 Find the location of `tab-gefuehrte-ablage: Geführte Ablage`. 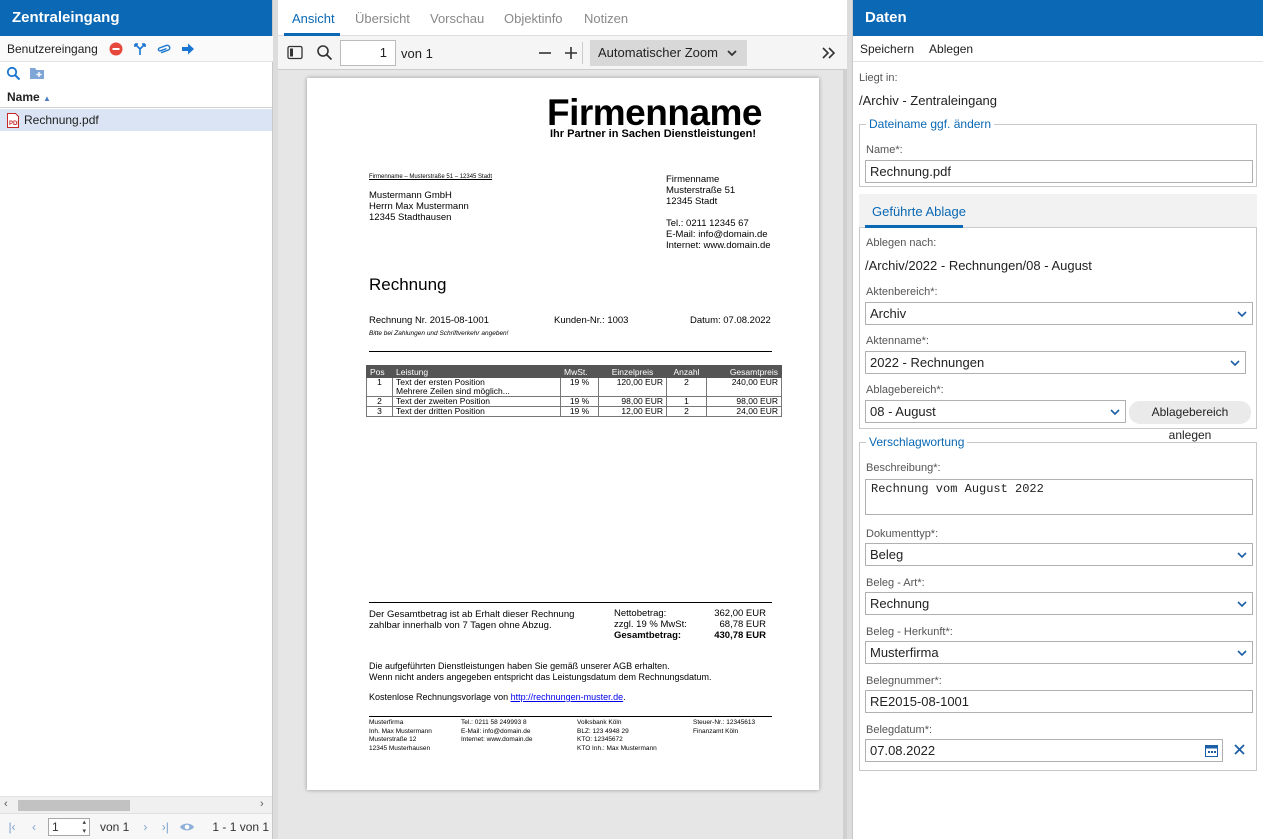

tab-gefuehrte-ablage: Geführte Ablage is located at coordinates (919, 211).